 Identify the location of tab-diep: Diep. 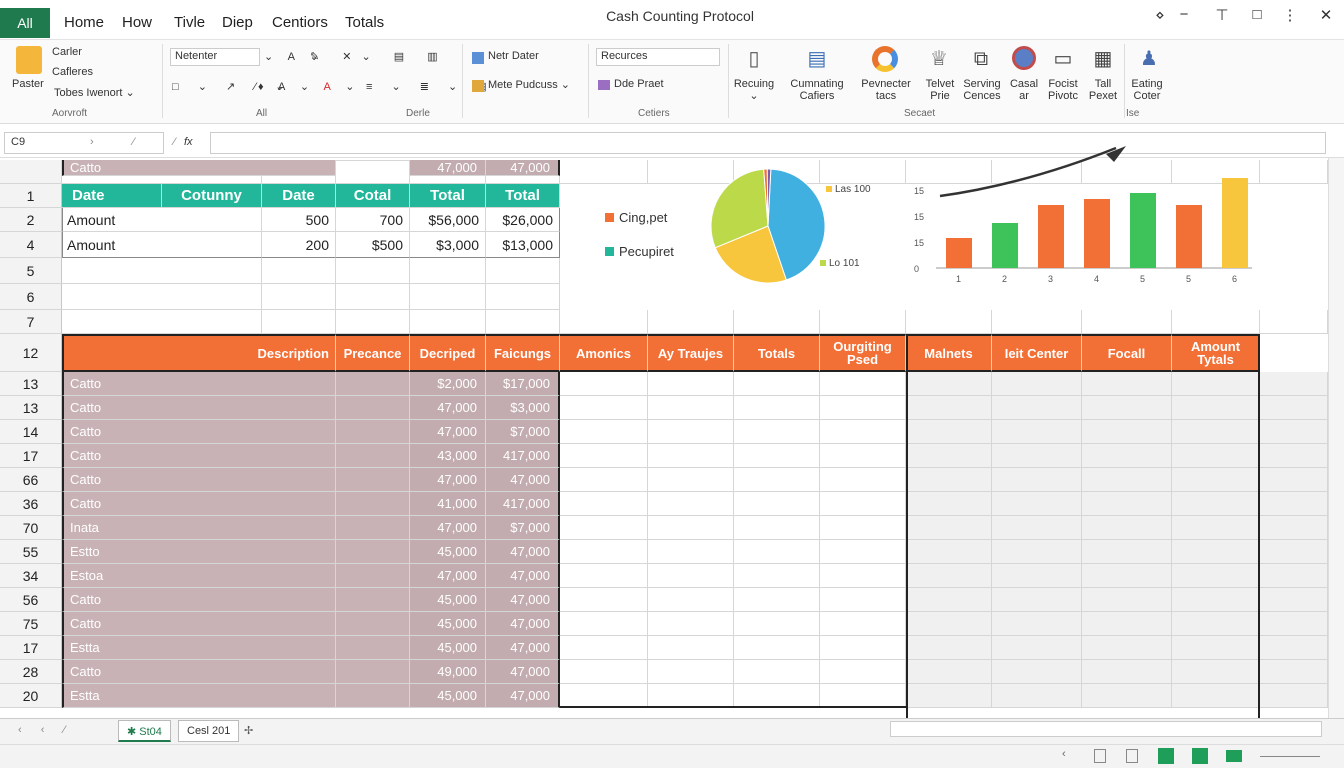
(237, 22).